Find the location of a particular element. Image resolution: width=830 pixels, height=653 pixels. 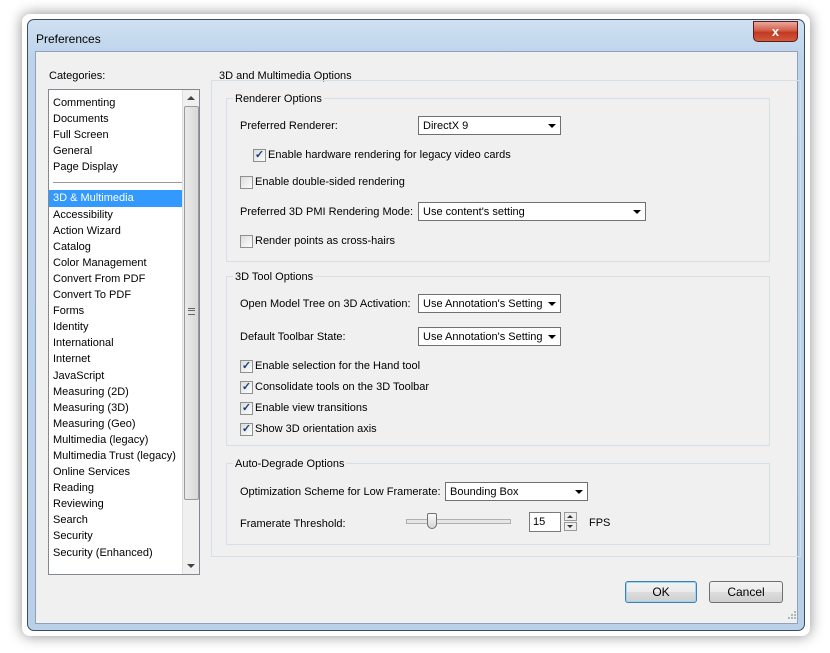

crosshairs-label: Render points as cross-hairs is located at coordinates (325, 241).